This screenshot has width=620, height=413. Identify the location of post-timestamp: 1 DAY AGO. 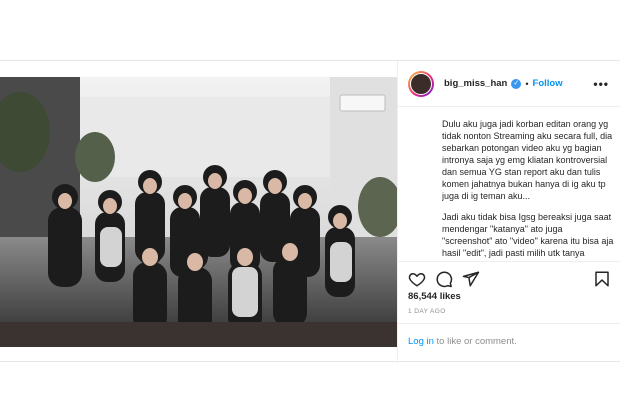
(427, 311).